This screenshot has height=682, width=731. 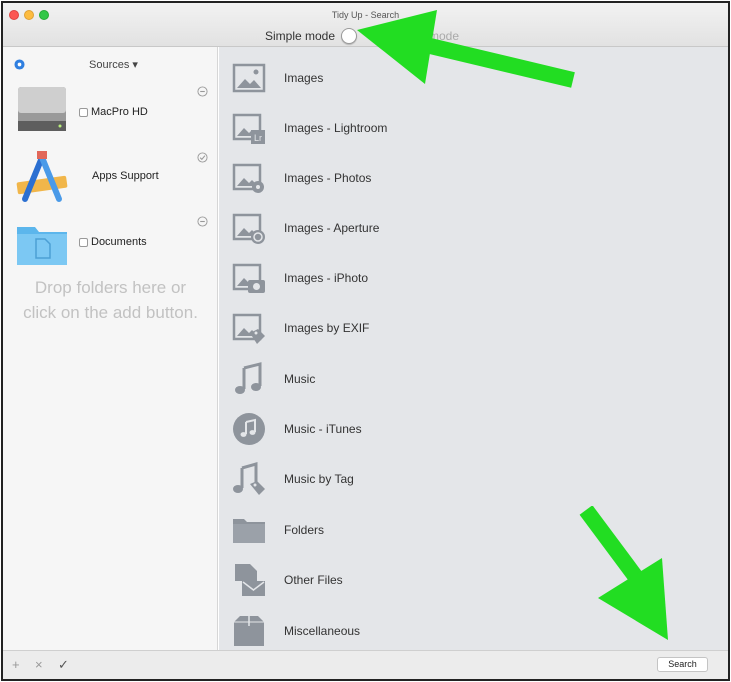 What do you see at coordinates (20, 665) in the screenshot?
I see `add-source-button: +` at bounding box center [20, 665].